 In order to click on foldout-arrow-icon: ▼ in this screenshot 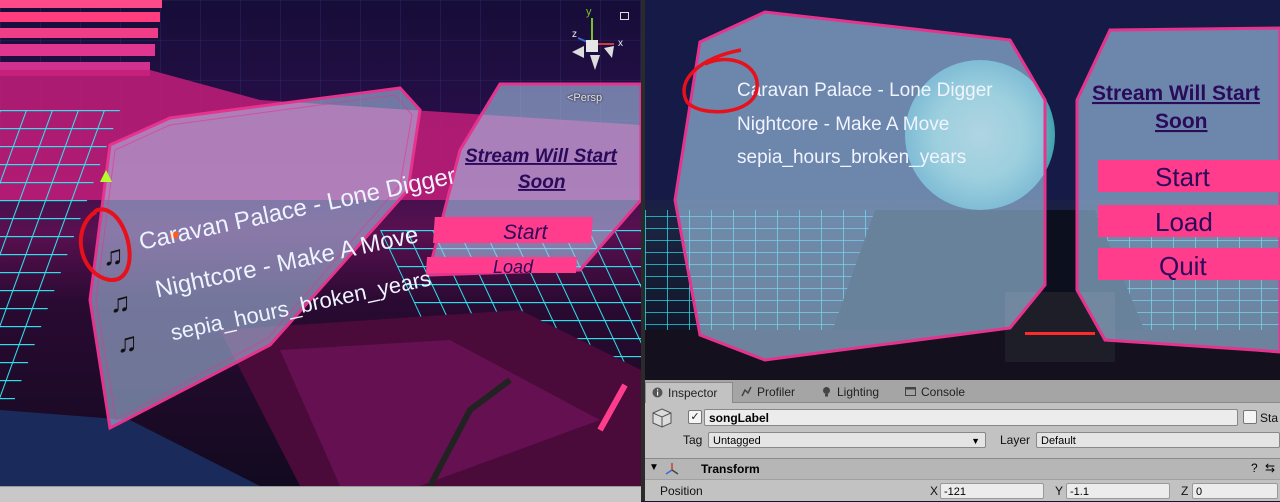, I will do `click(654, 467)`.